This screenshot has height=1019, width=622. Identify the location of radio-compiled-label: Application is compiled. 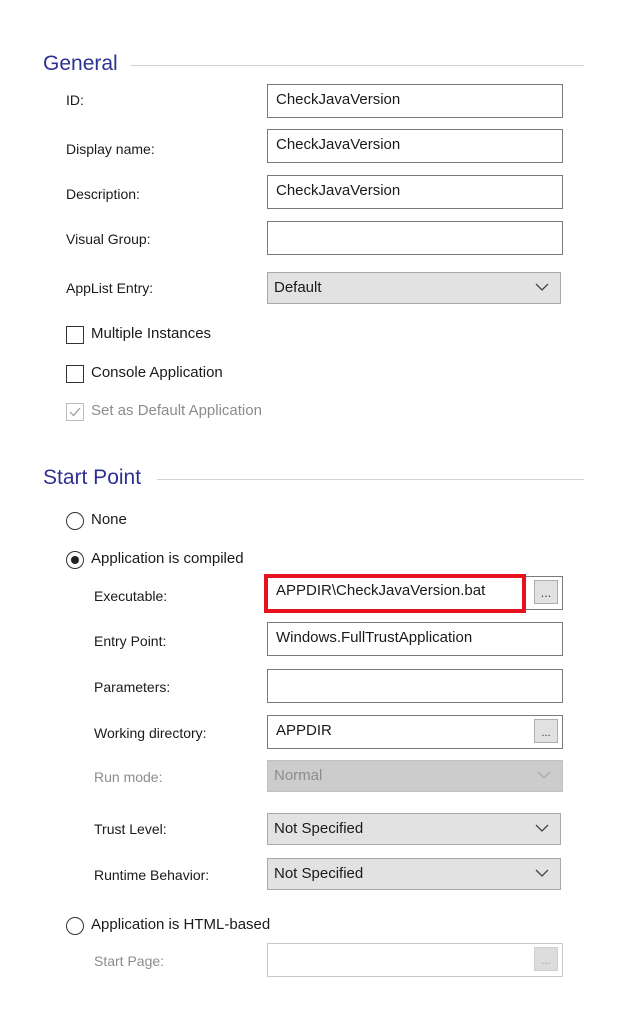
(167, 558).